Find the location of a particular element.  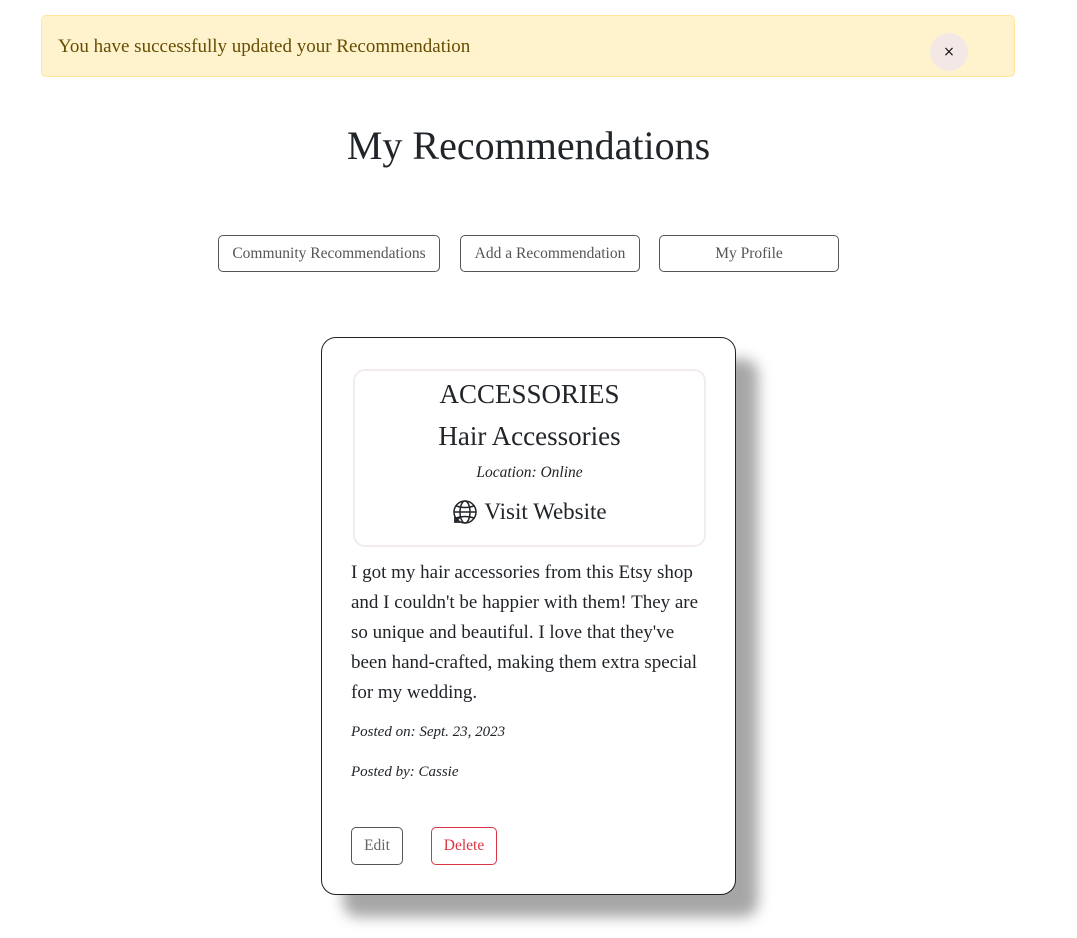

recommendation-location: Location: Online is located at coordinates (529, 472).